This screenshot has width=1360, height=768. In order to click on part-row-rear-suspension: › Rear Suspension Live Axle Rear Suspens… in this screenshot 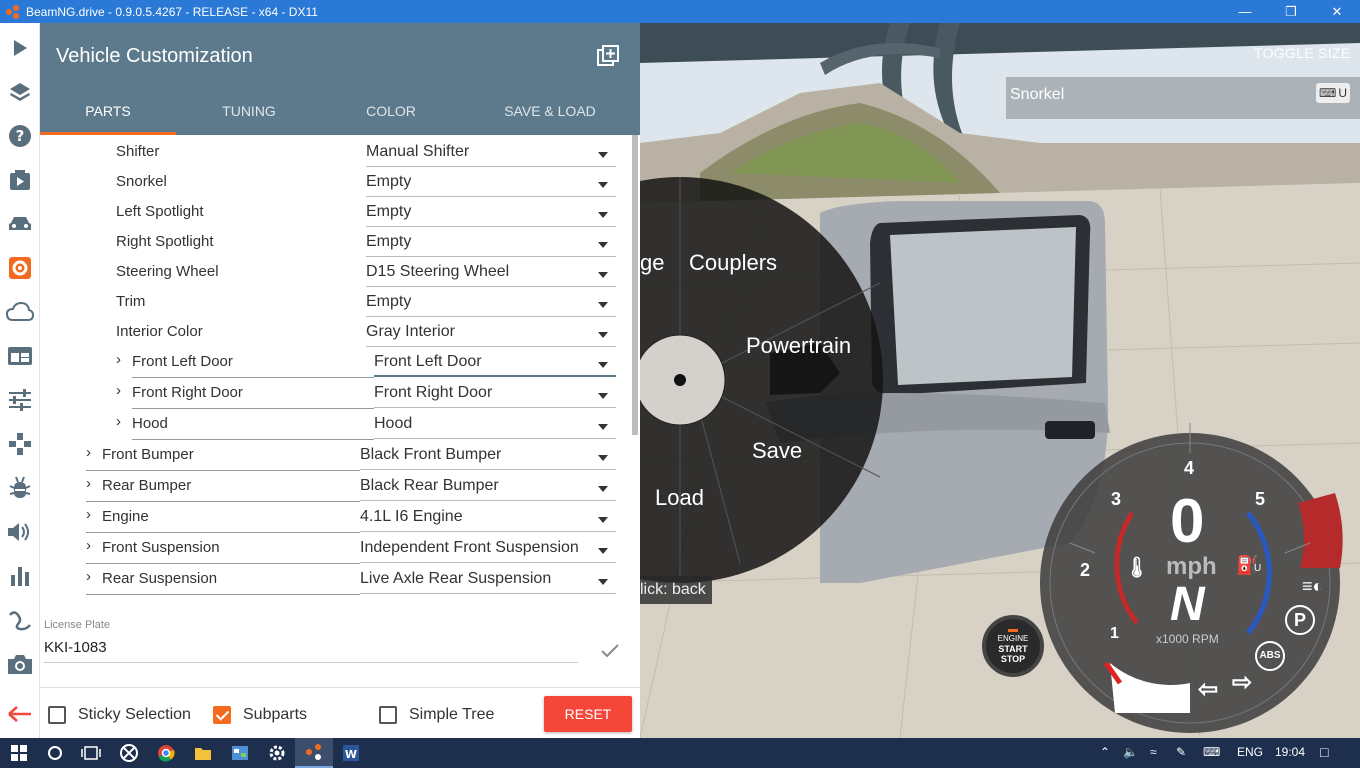, I will do `click(340, 578)`.